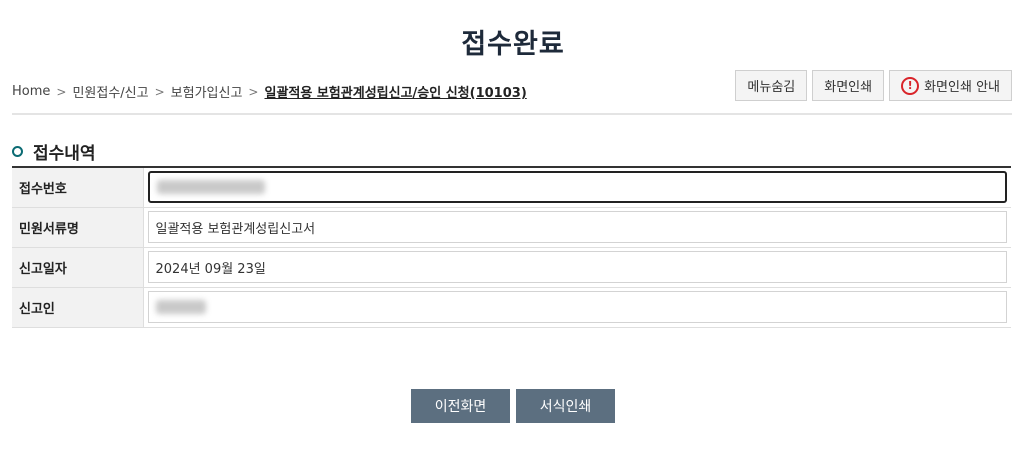 This screenshot has height=465, width=1026. I want to click on print-form-button: 서식인쇄, so click(565, 406).